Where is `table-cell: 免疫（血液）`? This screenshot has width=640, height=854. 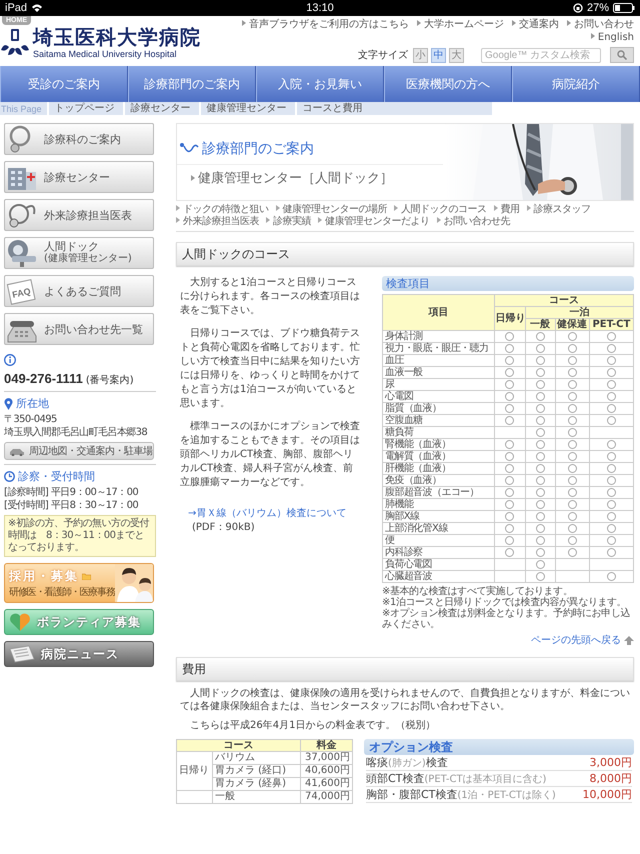
table-cell: 免疫（血液） is located at coordinates (438, 480).